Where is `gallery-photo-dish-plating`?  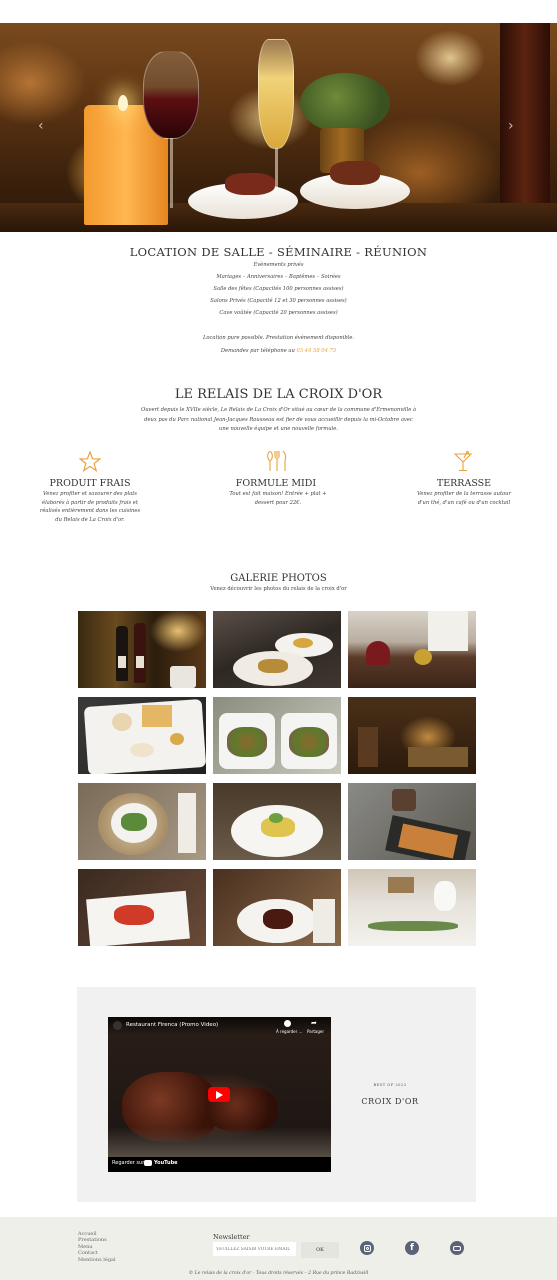
gallery-photo-dish-plating is located at coordinates (277, 649).